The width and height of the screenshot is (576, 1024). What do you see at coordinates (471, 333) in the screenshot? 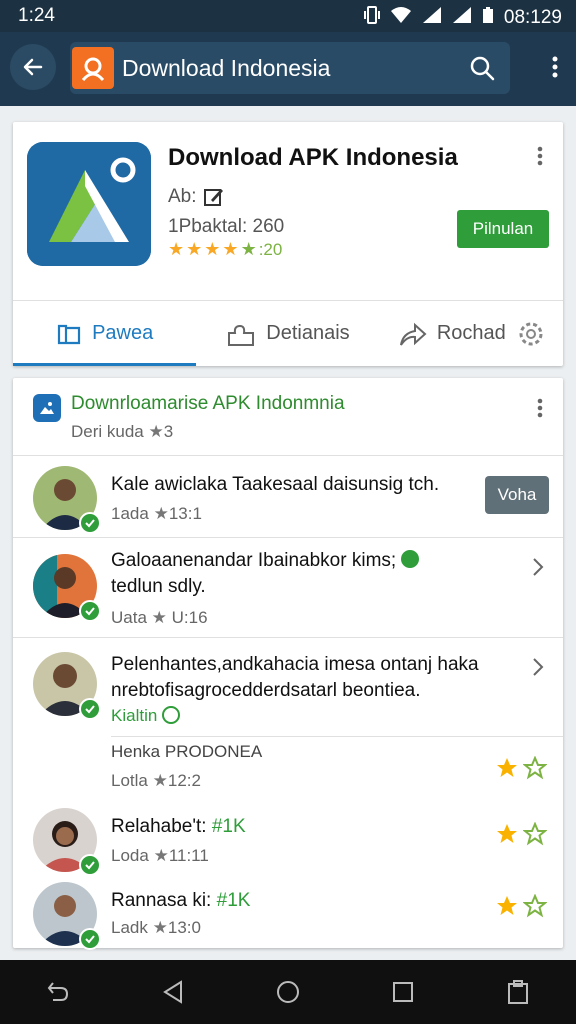
I see `tab-rochad: Rochad` at bounding box center [471, 333].